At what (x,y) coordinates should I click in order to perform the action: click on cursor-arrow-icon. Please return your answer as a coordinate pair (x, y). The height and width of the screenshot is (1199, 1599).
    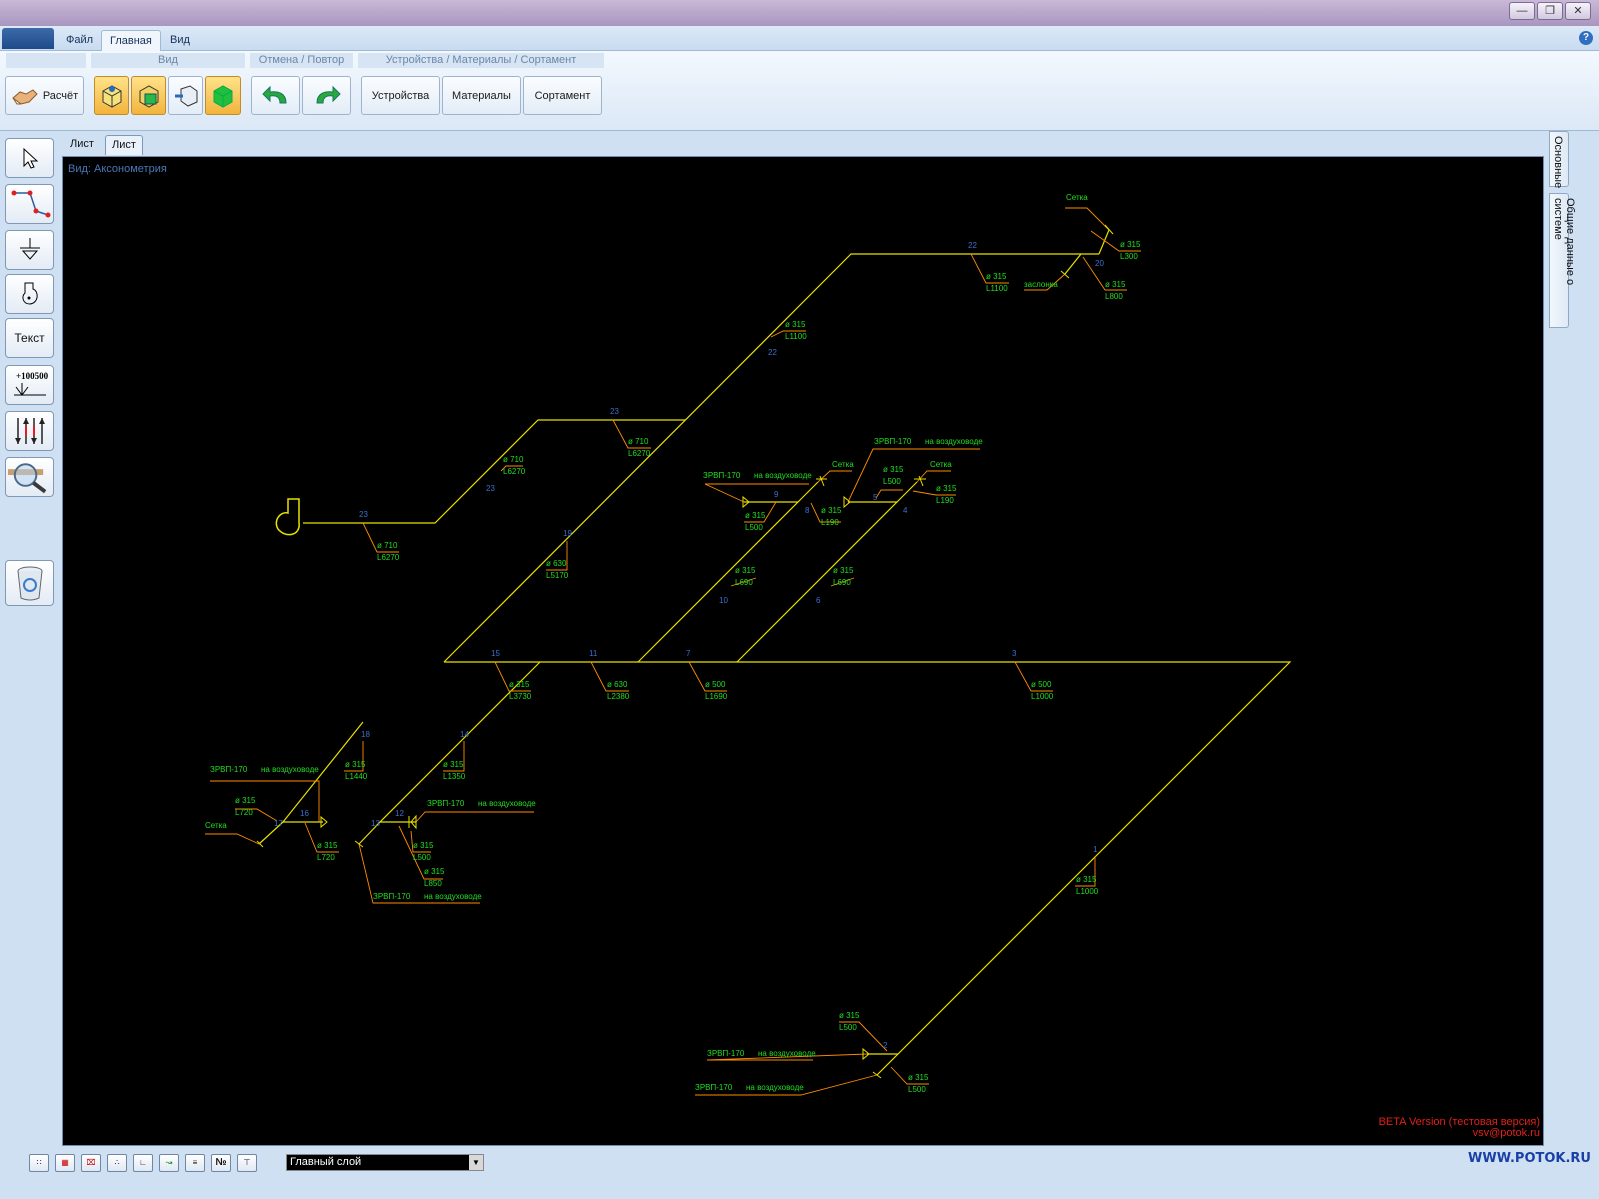
    Looking at the image, I should click on (30, 158).